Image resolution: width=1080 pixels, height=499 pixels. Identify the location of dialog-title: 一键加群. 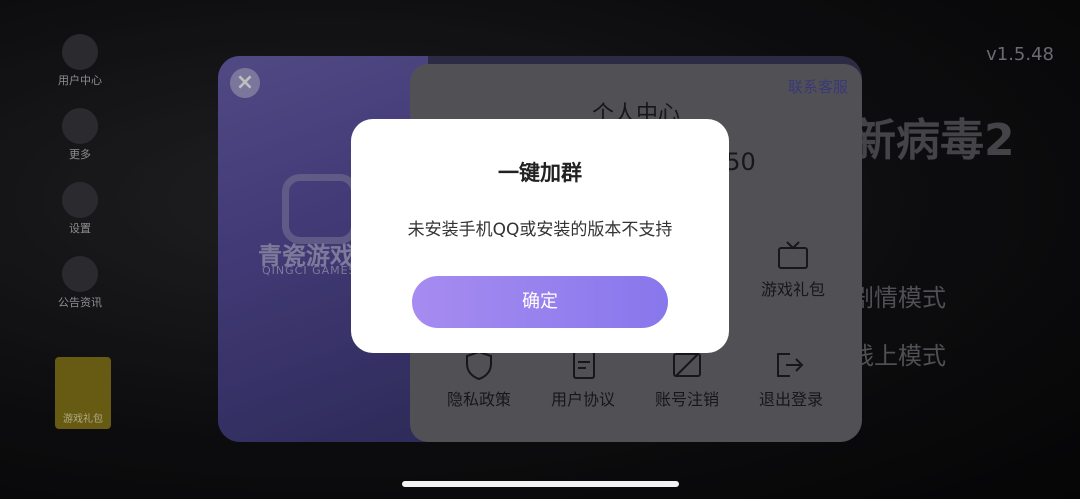
(540, 173).